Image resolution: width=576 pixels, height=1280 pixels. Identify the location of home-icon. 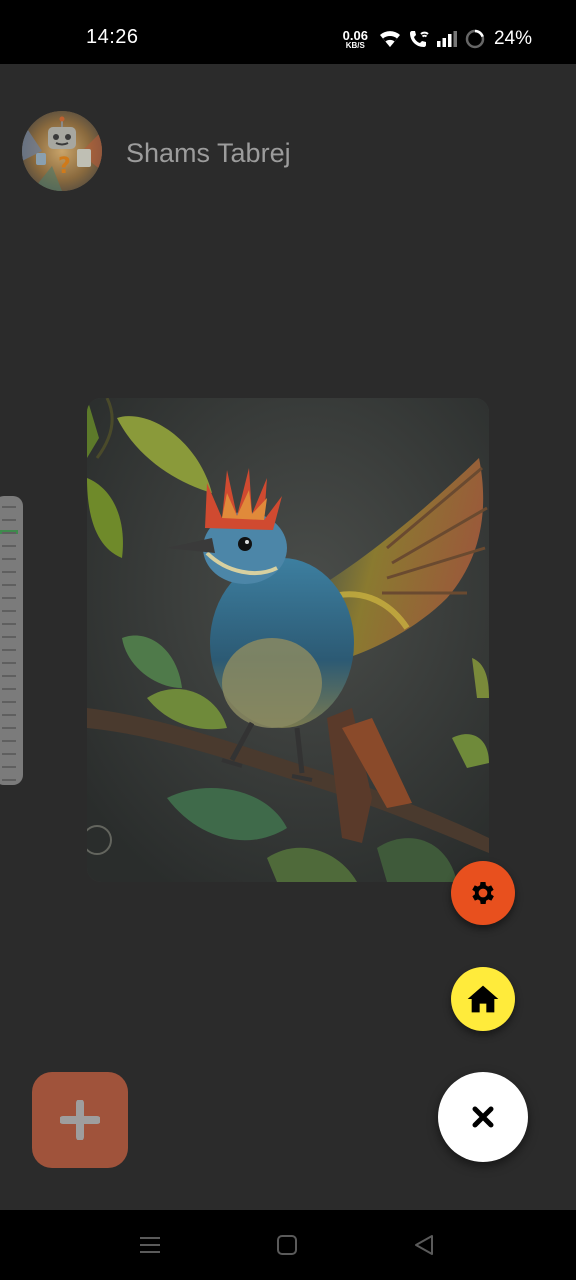
(483, 999).